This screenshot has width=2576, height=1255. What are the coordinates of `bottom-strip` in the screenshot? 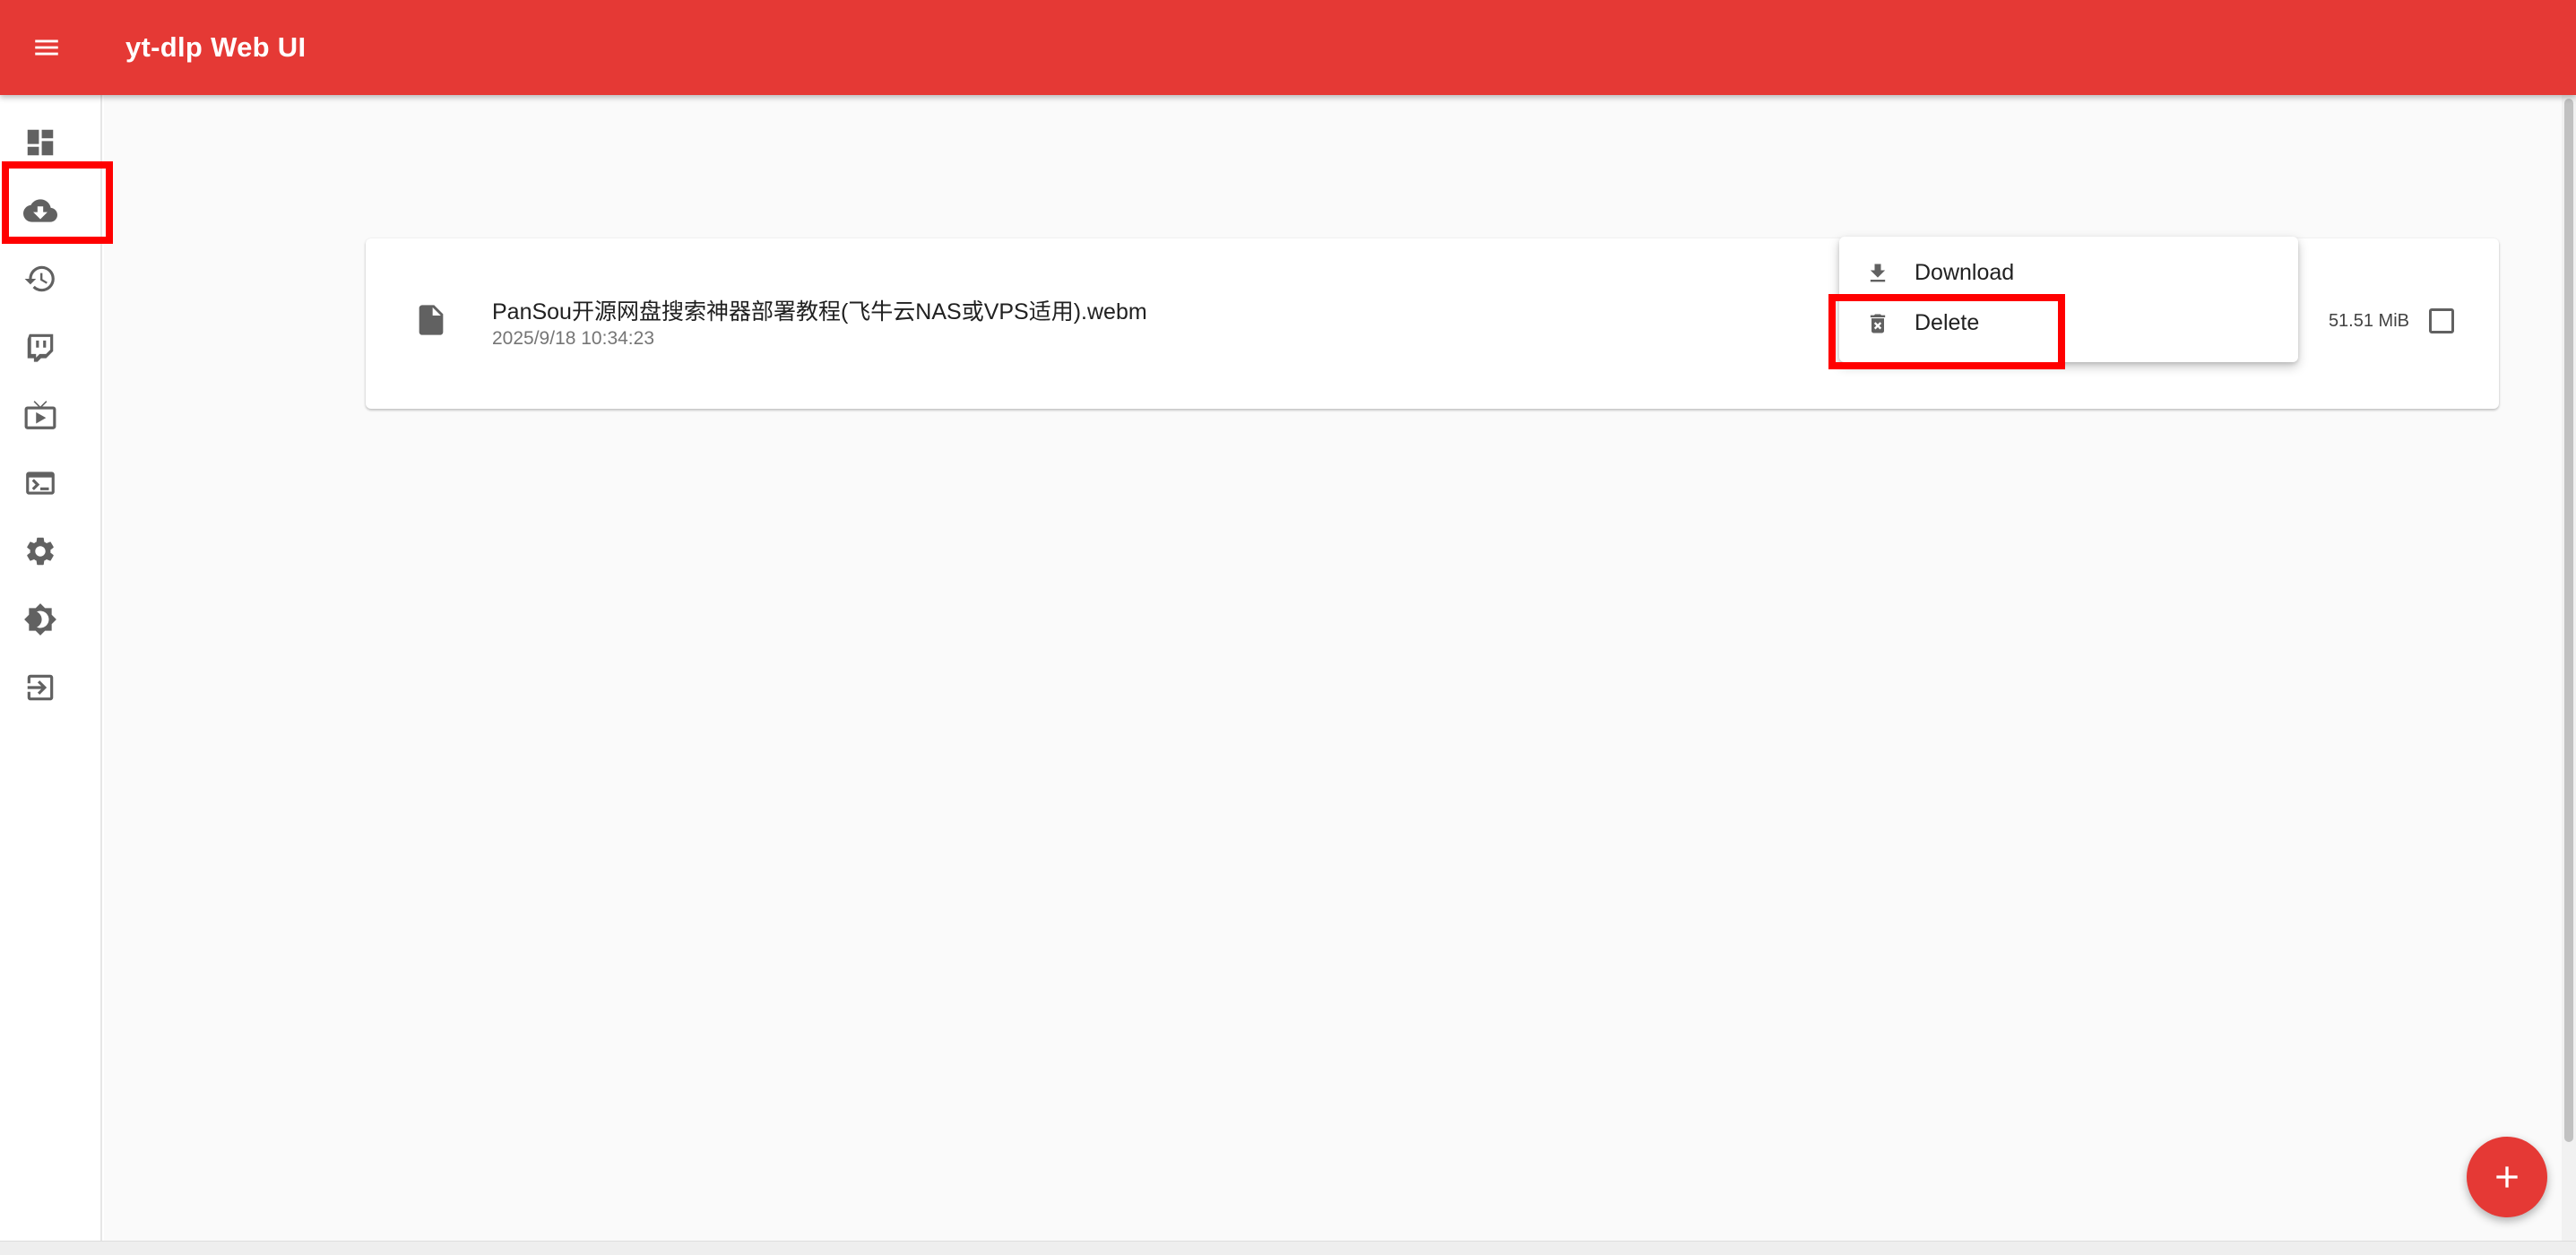 It's located at (1288, 1248).